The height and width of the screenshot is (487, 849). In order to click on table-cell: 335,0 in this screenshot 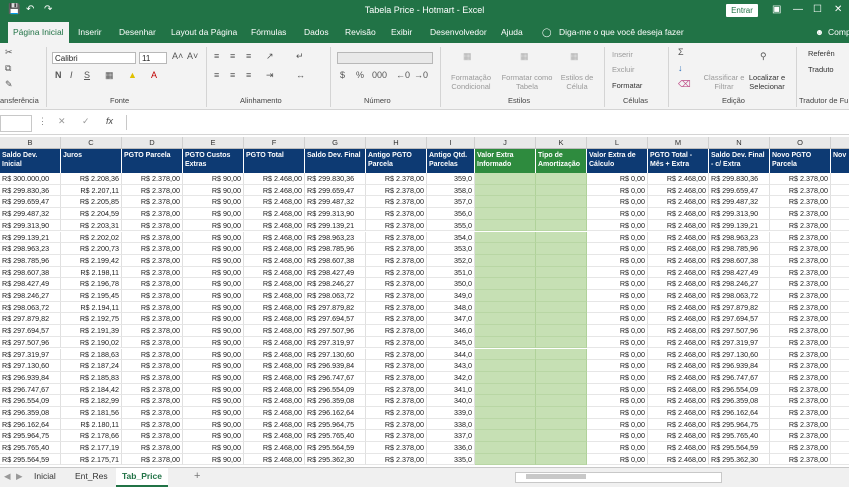, I will do `click(451, 459)`.